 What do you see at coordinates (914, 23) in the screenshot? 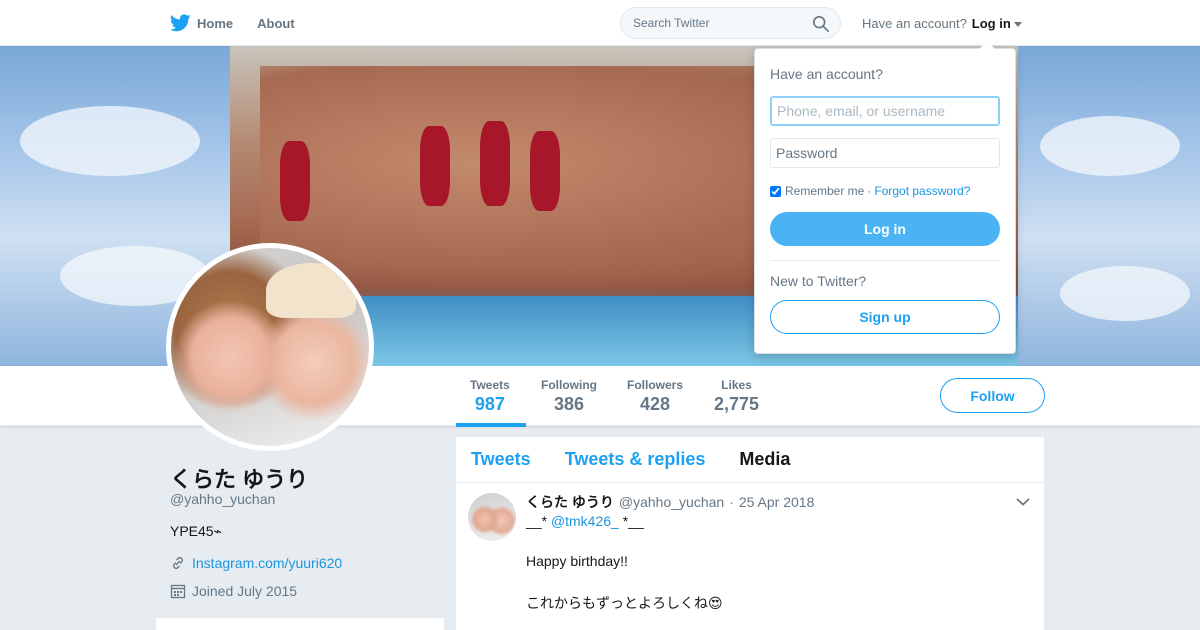
I see `have-account-text: Have an account?` at bounding box center [914, 23].